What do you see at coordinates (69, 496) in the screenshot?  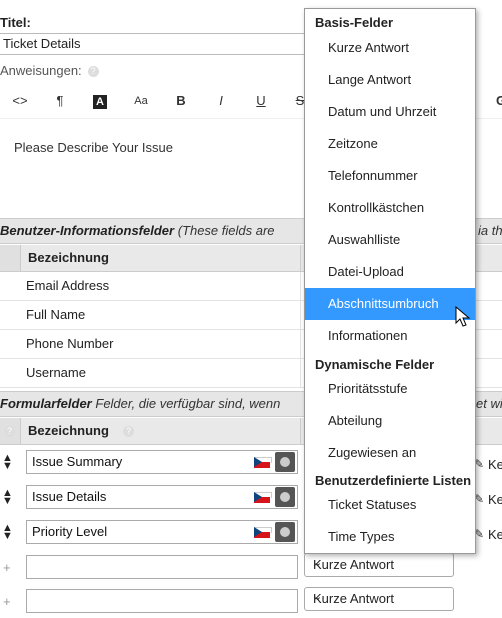 I see `field-label-value: Issue Details` at bounding box center [69, 496].